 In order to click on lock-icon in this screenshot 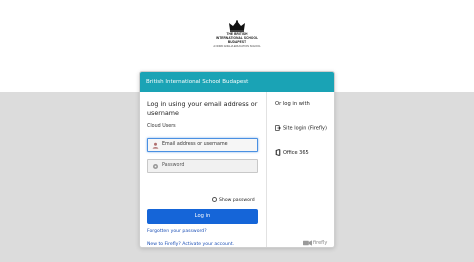, I will do `click(155, 166)`.